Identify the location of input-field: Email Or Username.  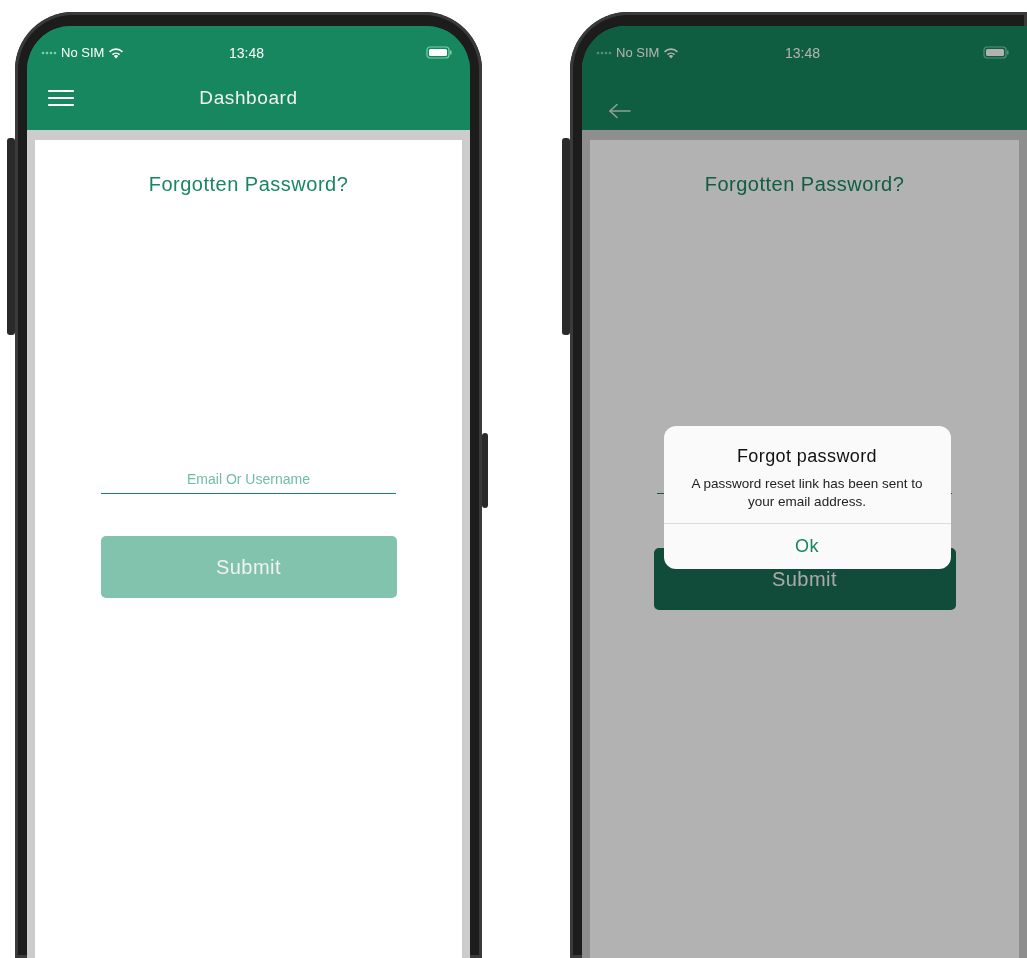
(248, 476).